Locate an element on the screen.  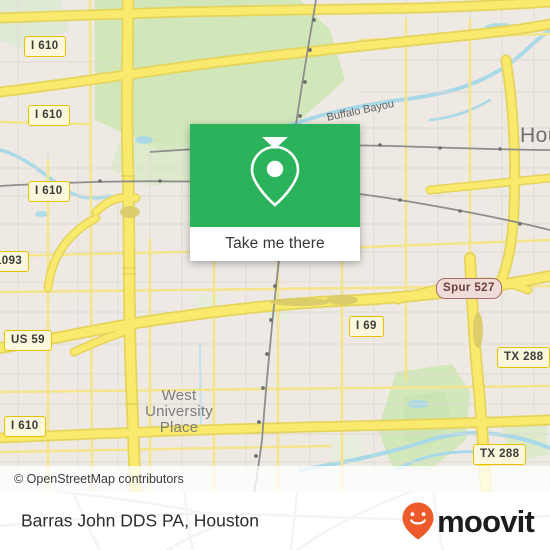
shield-i610-mid: I 610 is located at coordinates (49, 115).